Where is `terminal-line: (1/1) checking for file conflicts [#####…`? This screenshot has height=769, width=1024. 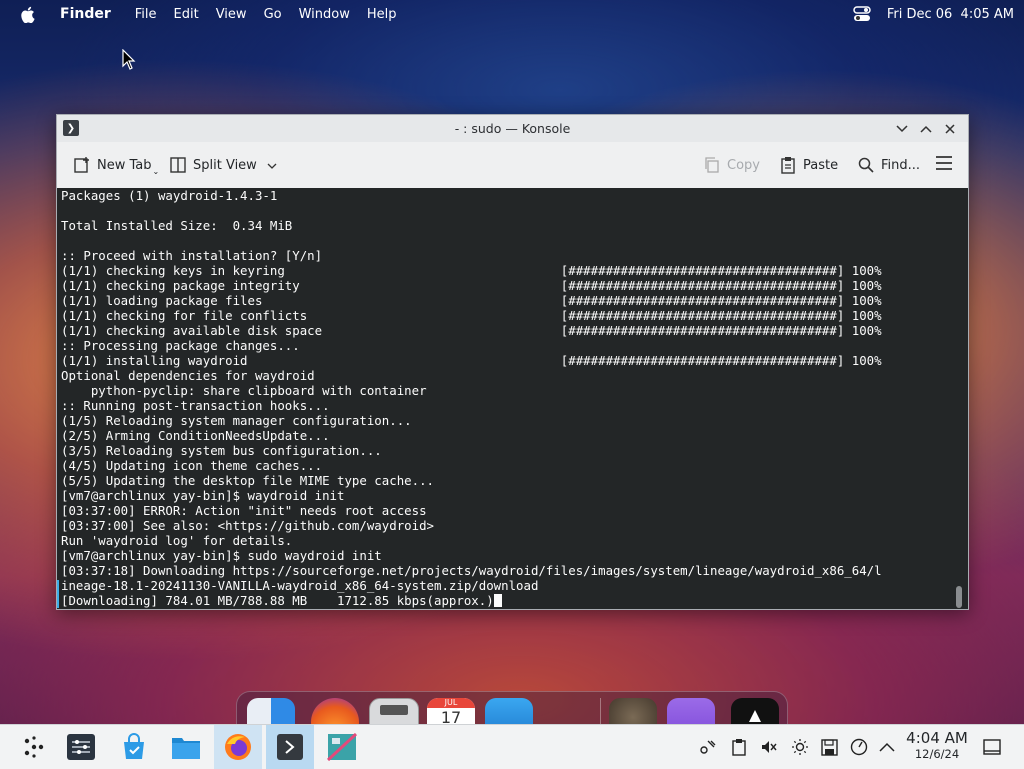
terminal-line: (1/1) checking for file conflicts [#####… is located at coordinates (471, 315).